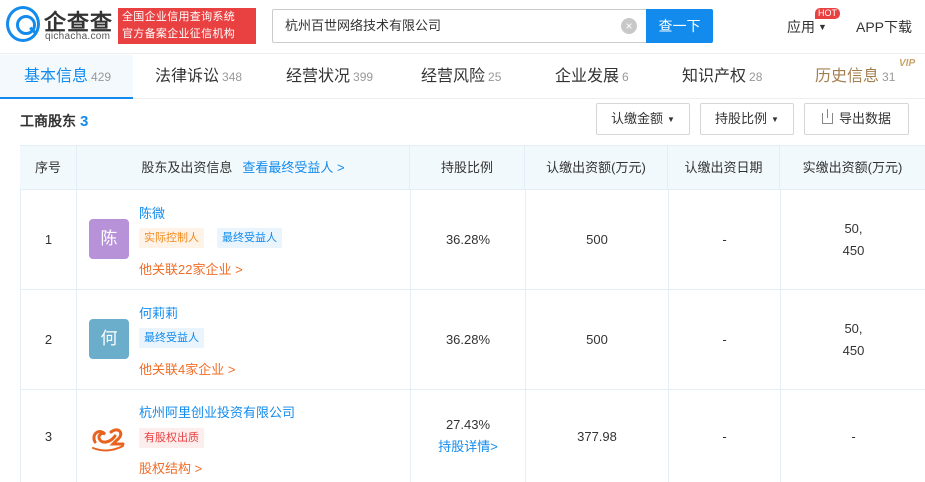 The height and width of the screenshot is (482, 925). I want to click on filter-label: 持股比例, so click(741, 118).